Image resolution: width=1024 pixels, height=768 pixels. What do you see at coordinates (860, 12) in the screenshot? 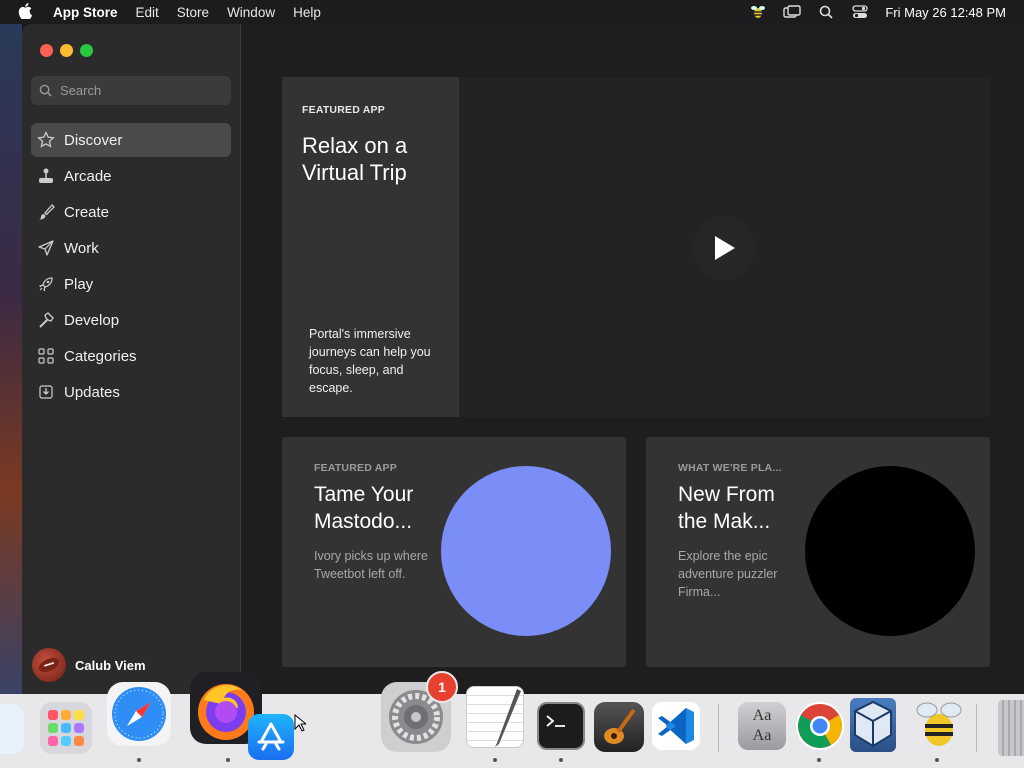
I see `control-center-icon` at bounding box center [860, 12].